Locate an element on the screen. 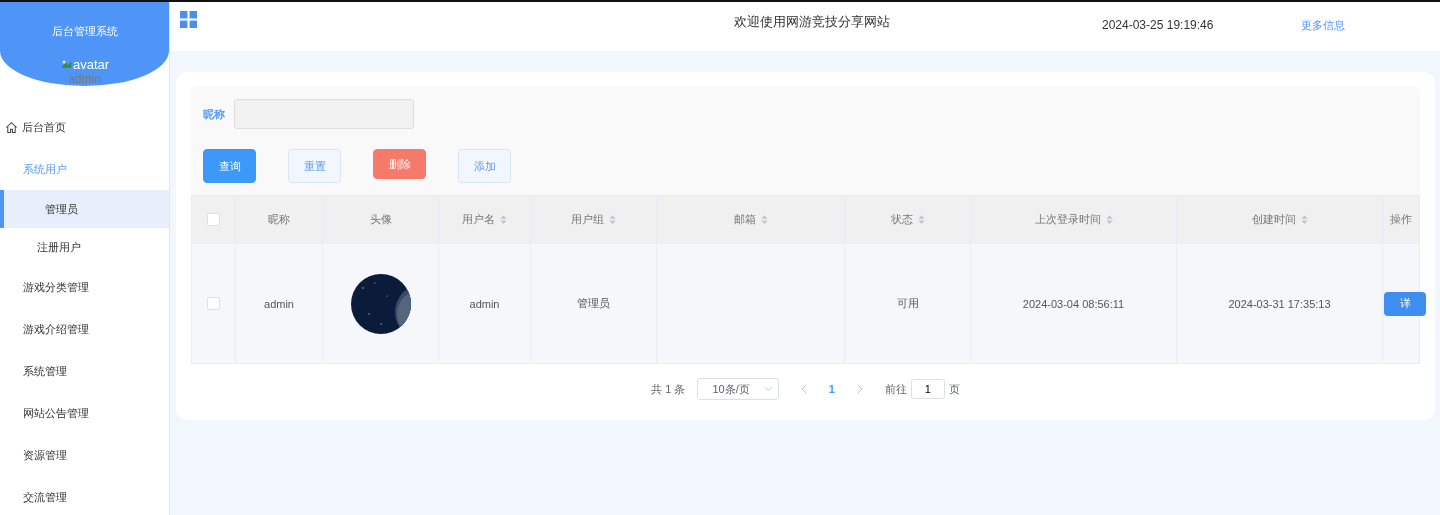  broken-image-icon is located at coordinates (66, 64).